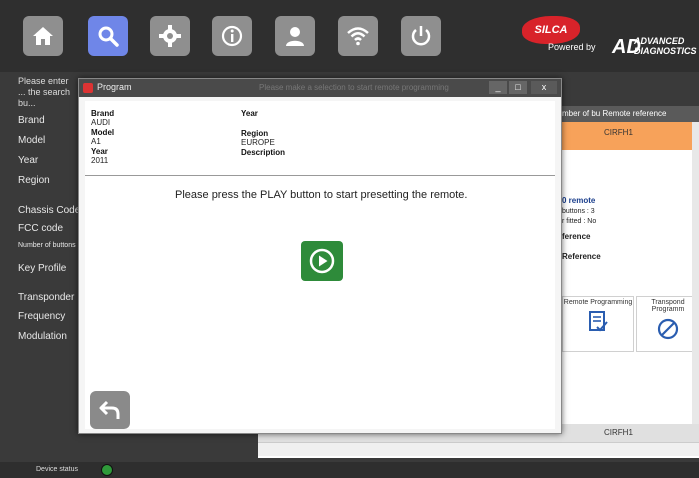  Describe the element at coordinates (28, 160) in the screenshot. I see `field-label-year: Year` at that location.